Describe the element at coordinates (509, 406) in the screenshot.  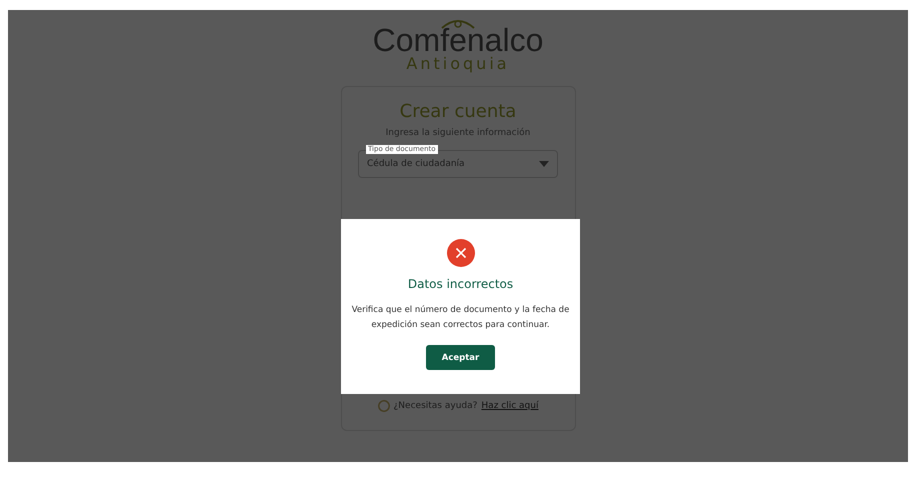
I see `help-link: Haz clic aquí` at that location.